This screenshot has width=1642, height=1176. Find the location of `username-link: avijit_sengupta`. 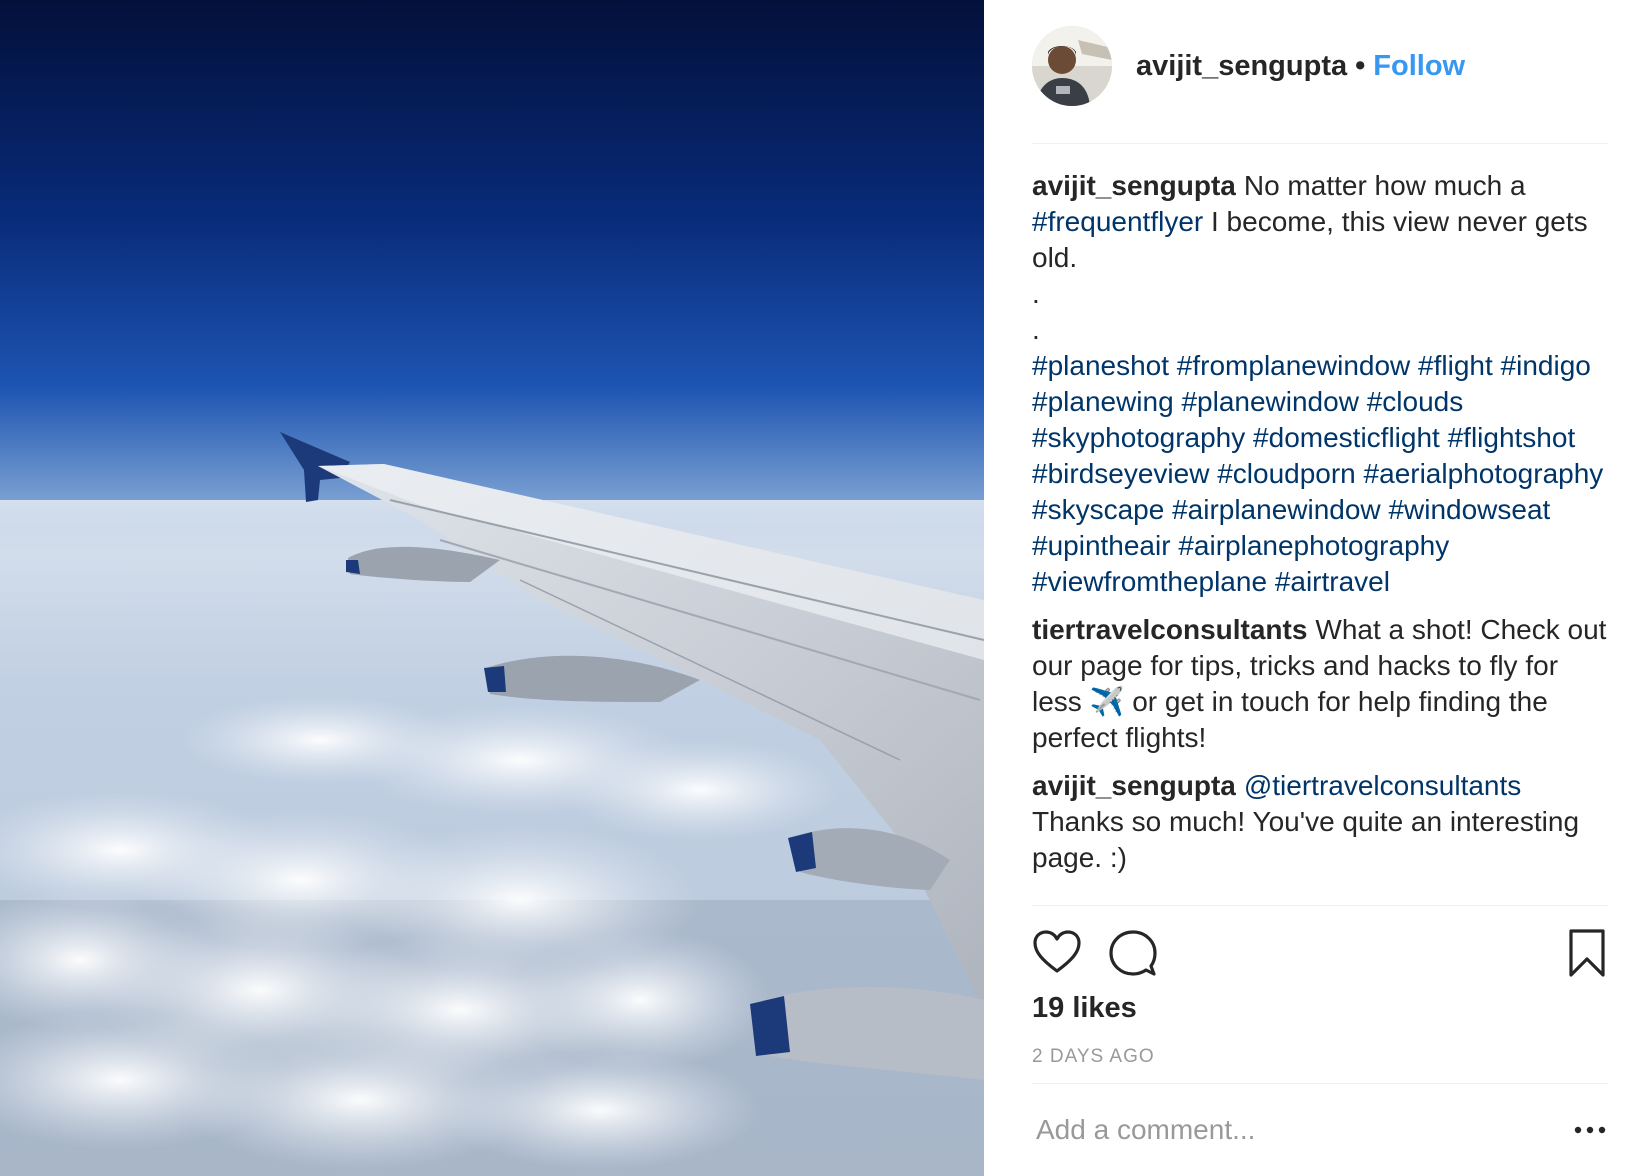

username-link: avijit_sengupta is located at coordinates (1241, 66).